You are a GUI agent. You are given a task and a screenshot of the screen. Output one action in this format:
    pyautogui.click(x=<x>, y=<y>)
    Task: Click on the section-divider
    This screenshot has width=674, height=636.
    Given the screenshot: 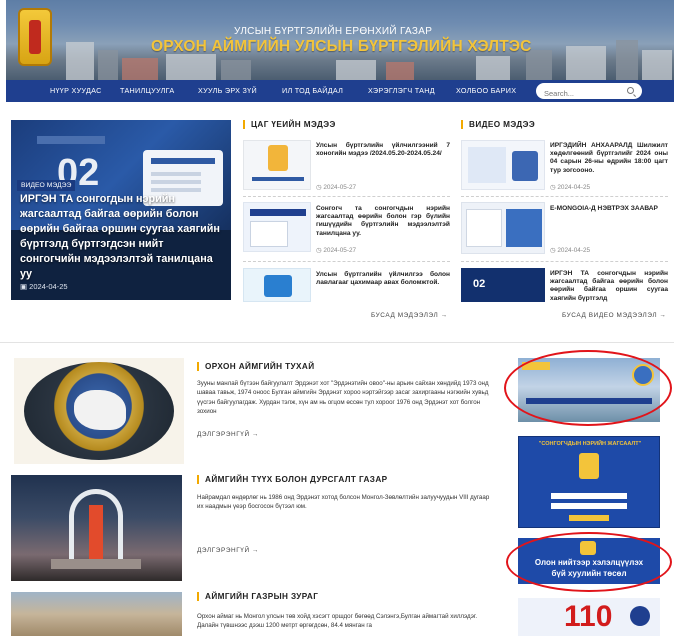 What is the action you would take?
    pyautogui.click(x=337, y=342)
    